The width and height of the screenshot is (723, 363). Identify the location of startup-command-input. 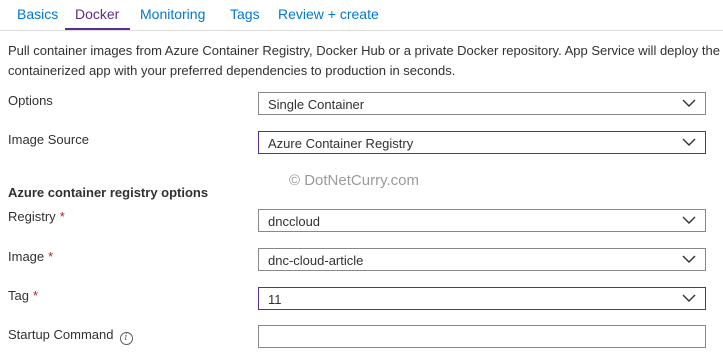
(482, 336).